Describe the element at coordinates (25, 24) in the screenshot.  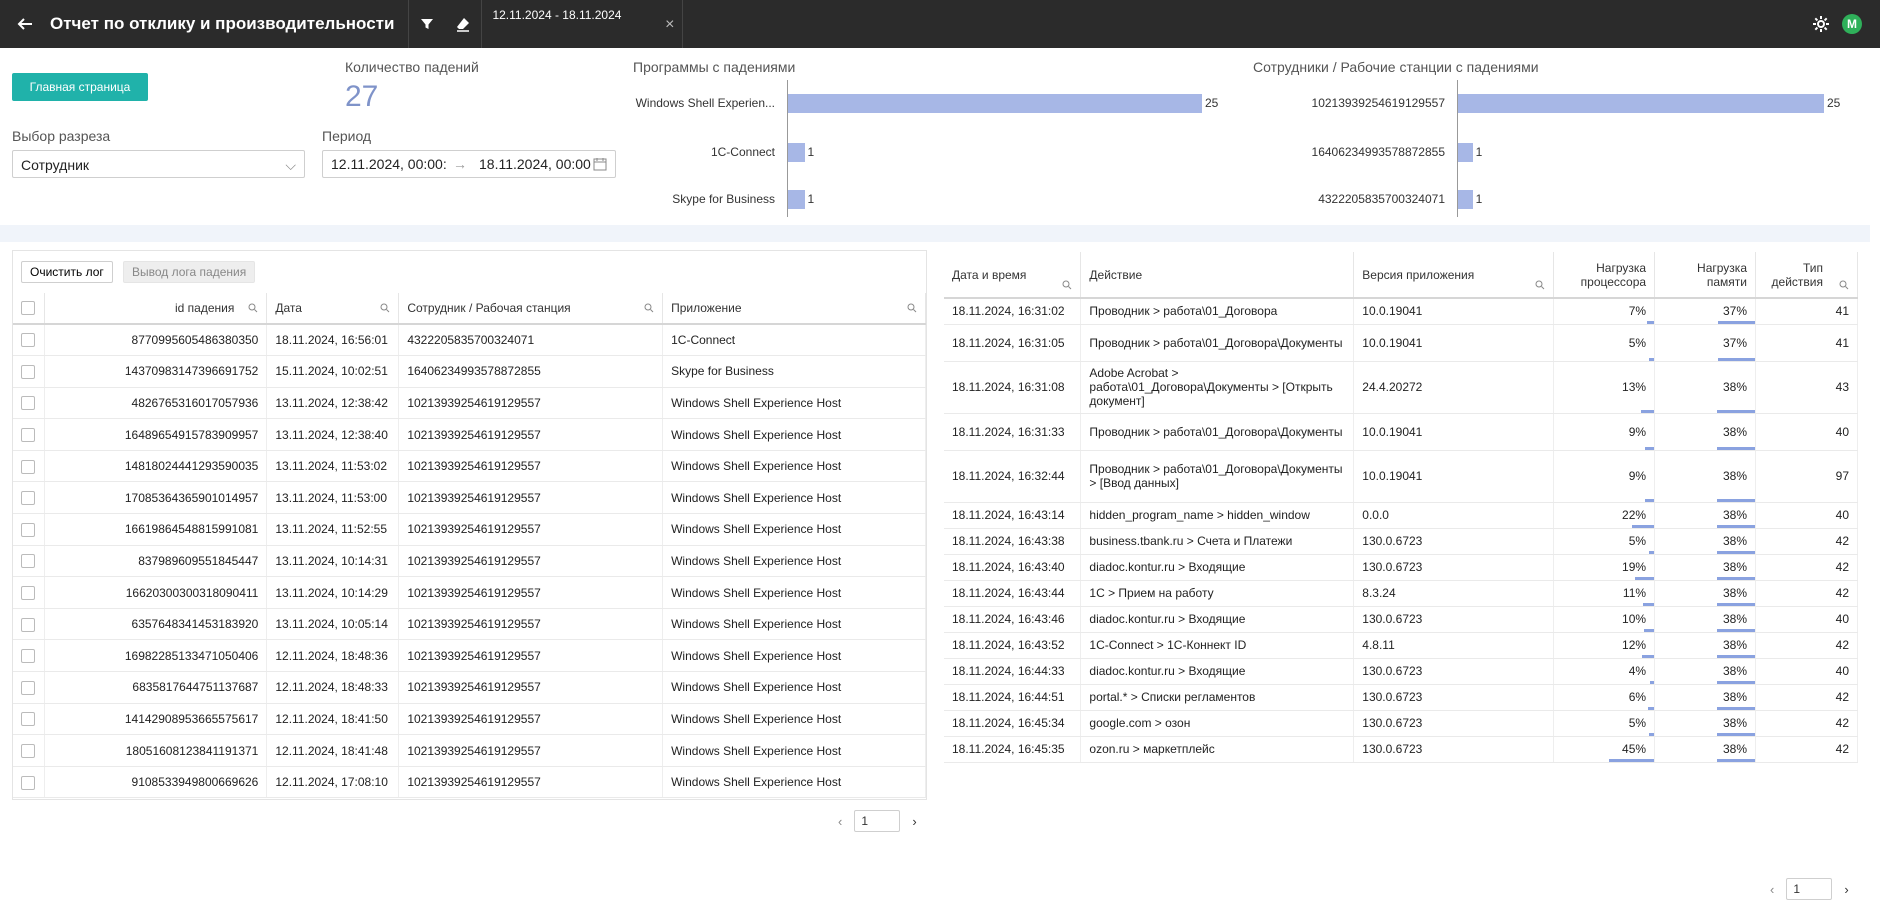
I see `back-button` at that location.